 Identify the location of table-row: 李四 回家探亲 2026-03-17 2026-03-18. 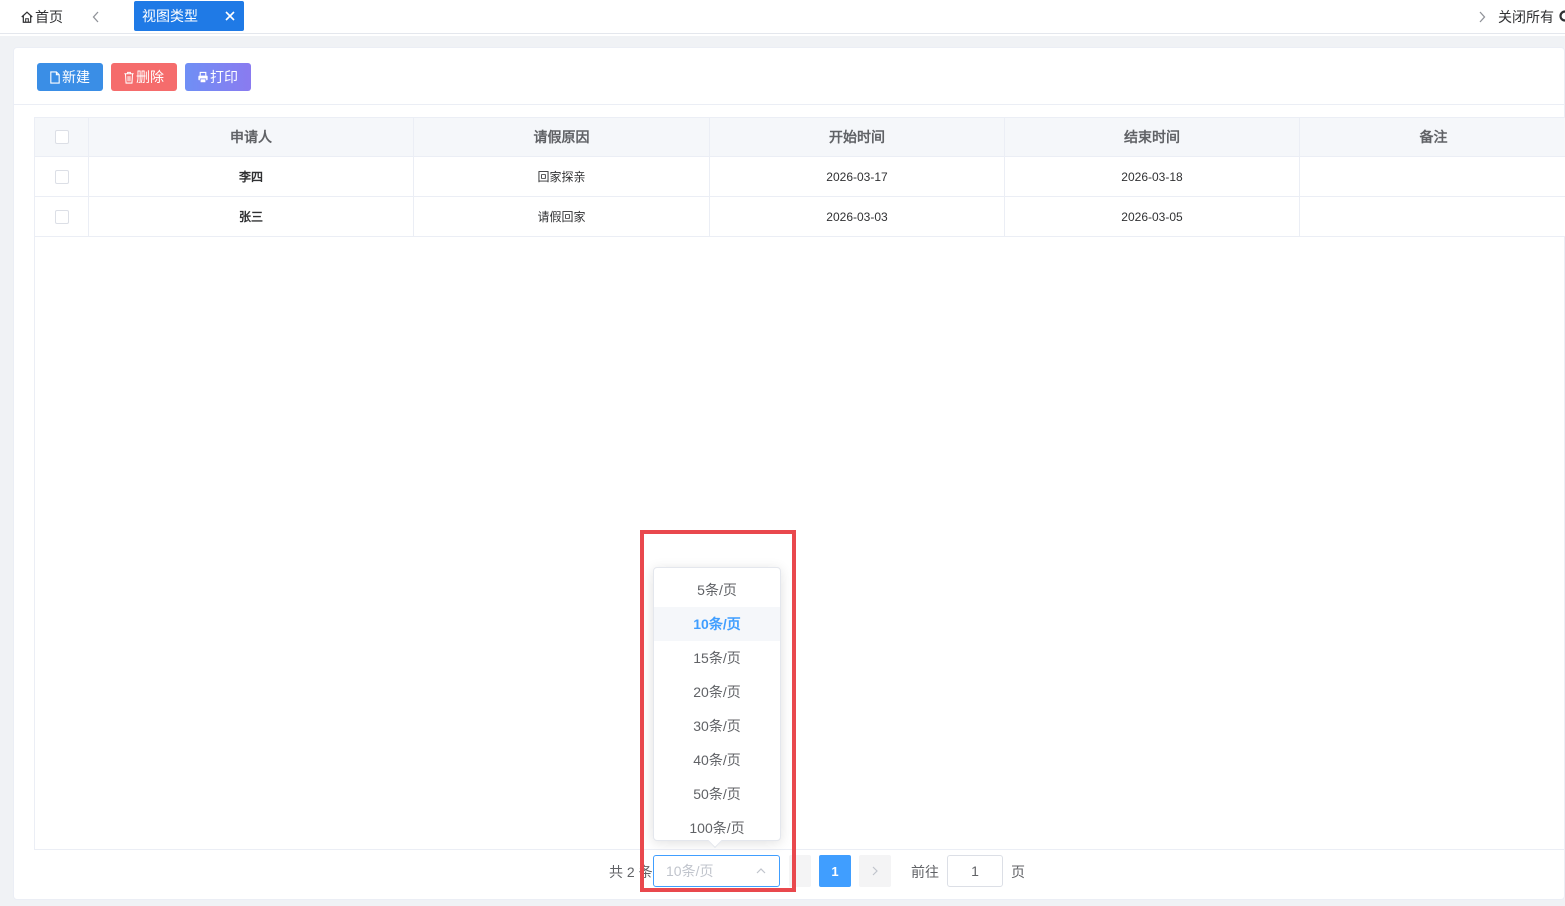
(800, 177).